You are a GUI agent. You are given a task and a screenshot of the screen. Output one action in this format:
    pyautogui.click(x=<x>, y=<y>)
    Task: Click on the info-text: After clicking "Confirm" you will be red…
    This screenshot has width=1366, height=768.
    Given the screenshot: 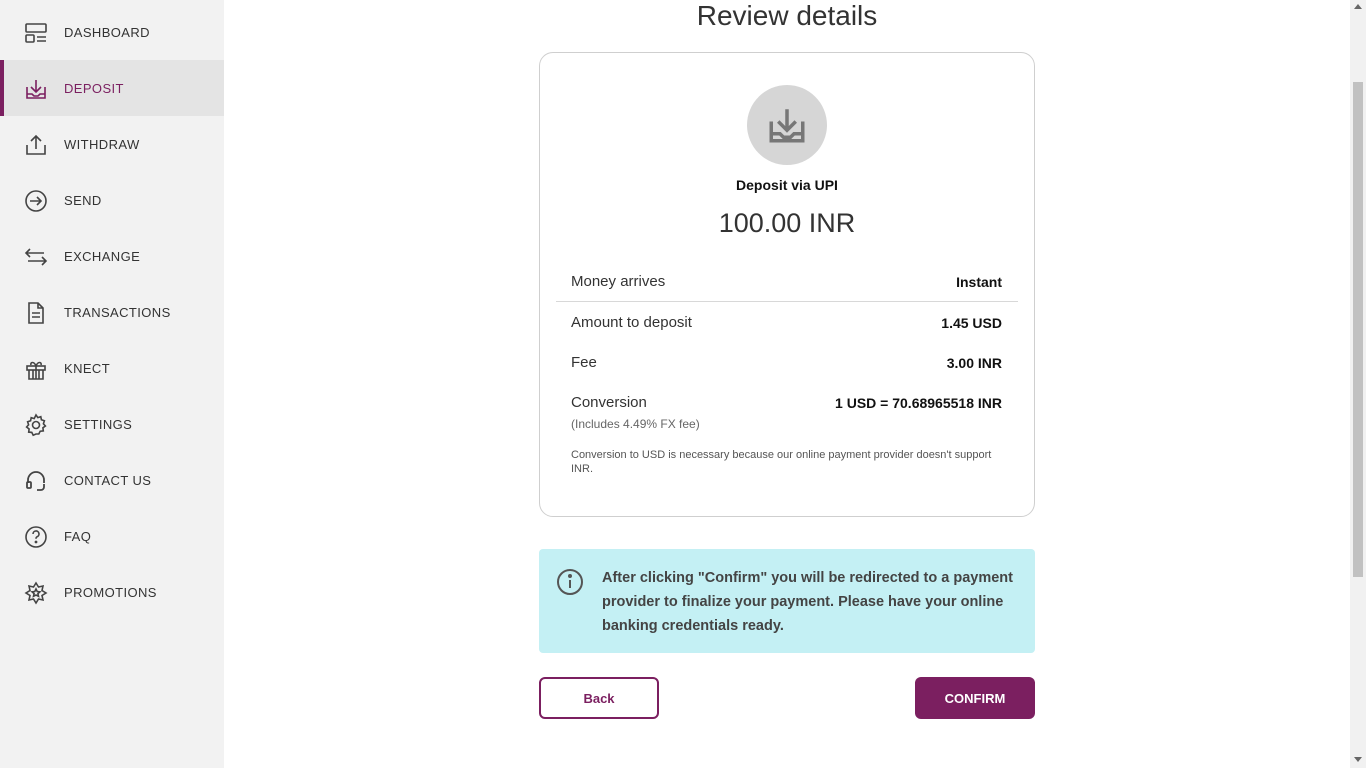 What is the action you would take?
    pyautogui.click(x=807, y=602)
    